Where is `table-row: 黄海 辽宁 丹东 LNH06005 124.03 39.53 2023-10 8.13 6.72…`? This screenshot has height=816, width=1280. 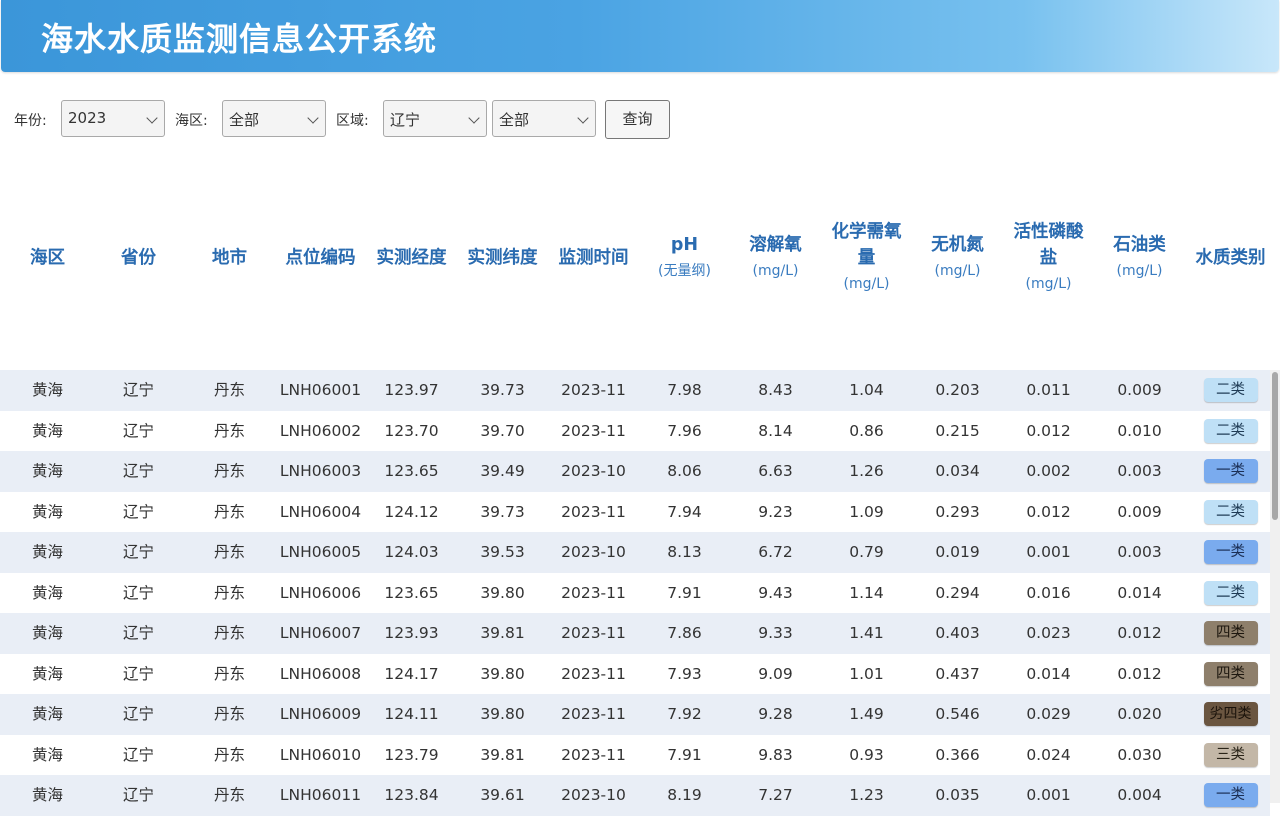
table-row: 黄海 辽宁 丹东 LNH06005 124.03 39.53 2023-10 8.13 6.72… is located at coordinates (635, 552).